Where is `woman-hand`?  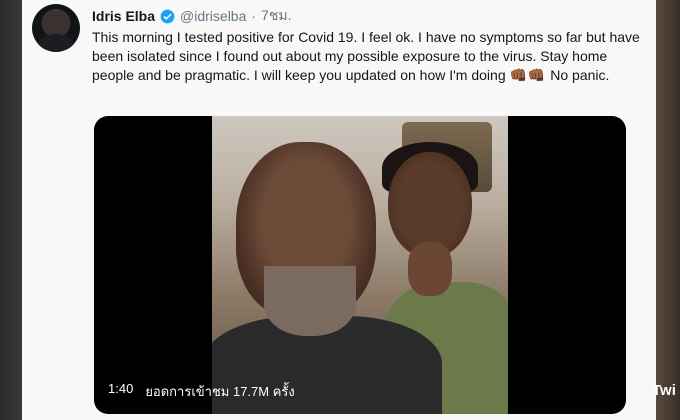 woman-hand is located at coordinates (430, 269).